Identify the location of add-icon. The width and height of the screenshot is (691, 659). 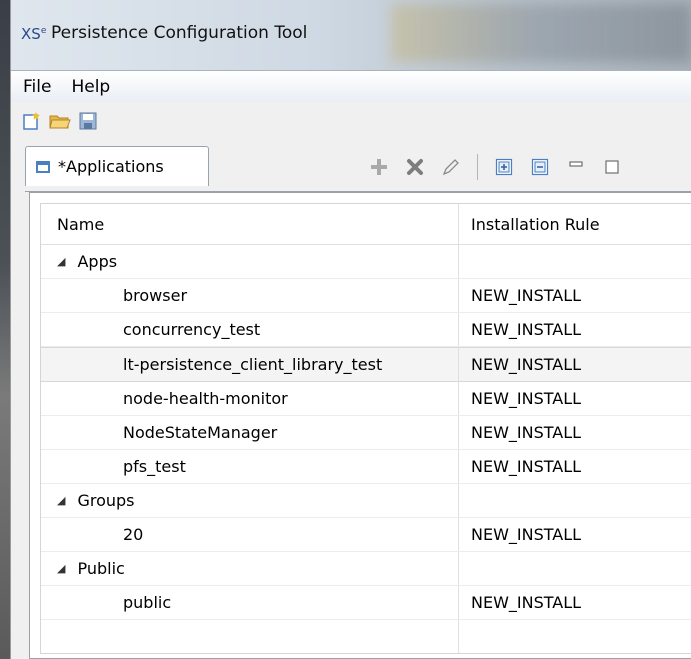
(379, 167).